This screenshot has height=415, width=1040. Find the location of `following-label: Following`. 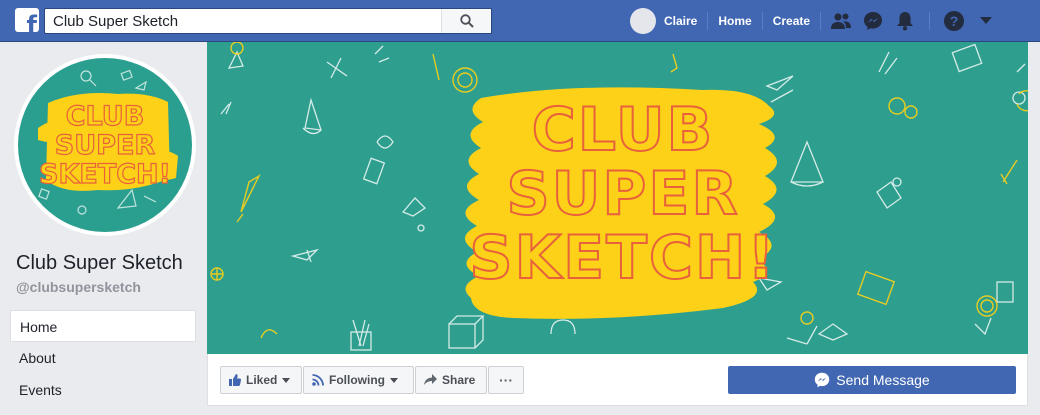

following-label: Following is located at coordinates (357, 380).